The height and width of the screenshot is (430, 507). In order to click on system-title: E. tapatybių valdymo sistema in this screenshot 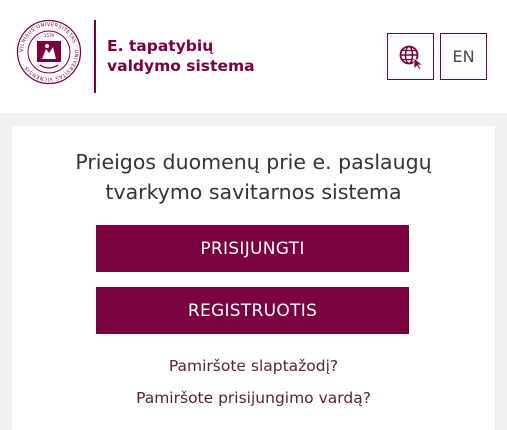, I will do `click(181, 56)`.